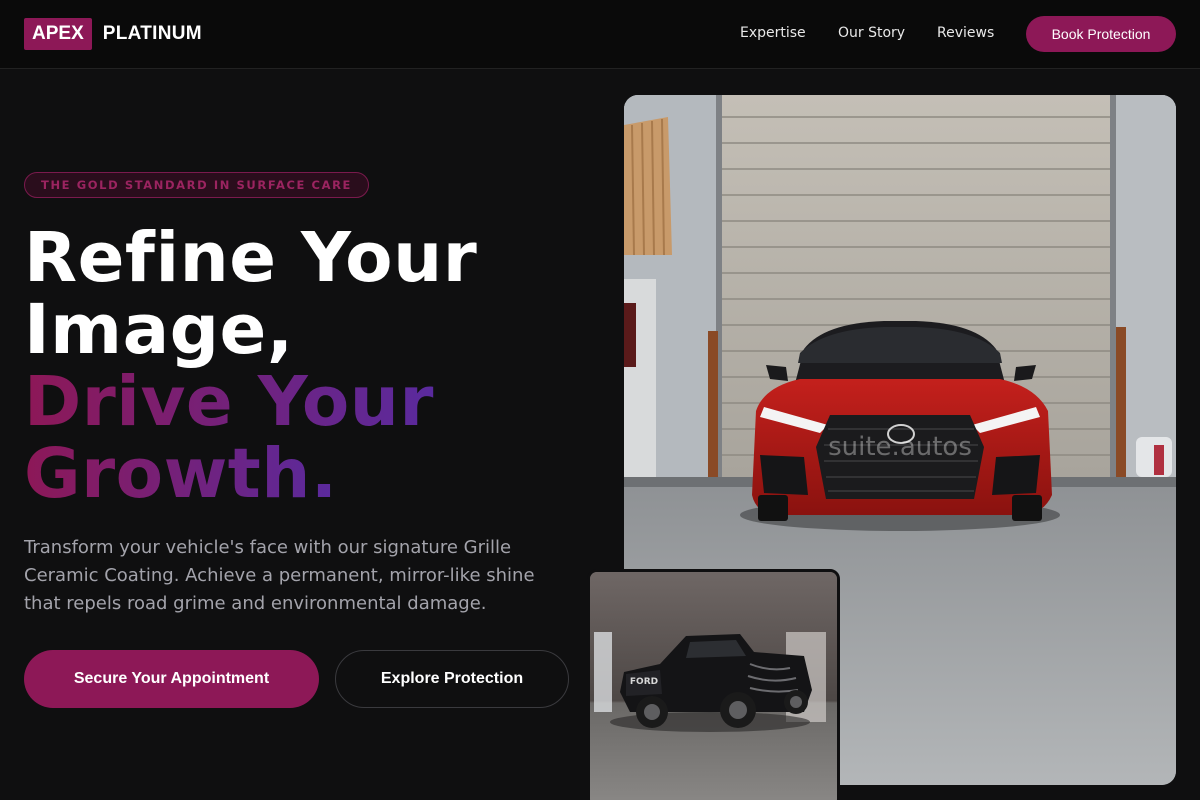 The height and width of the screenshot is (800, 1200). Describe the element at coordinates (196, 185) in the screenshot. I see `hero-badge: THE GOLD STANDARD IN SURFACE CARE` at that location.